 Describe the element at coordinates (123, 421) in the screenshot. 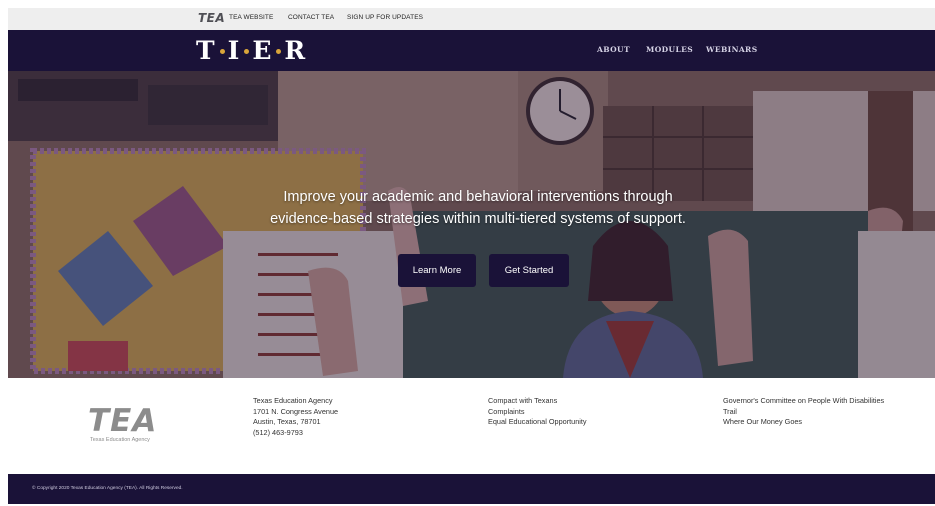

I see `footer-logo-mark: TEA` at that location.